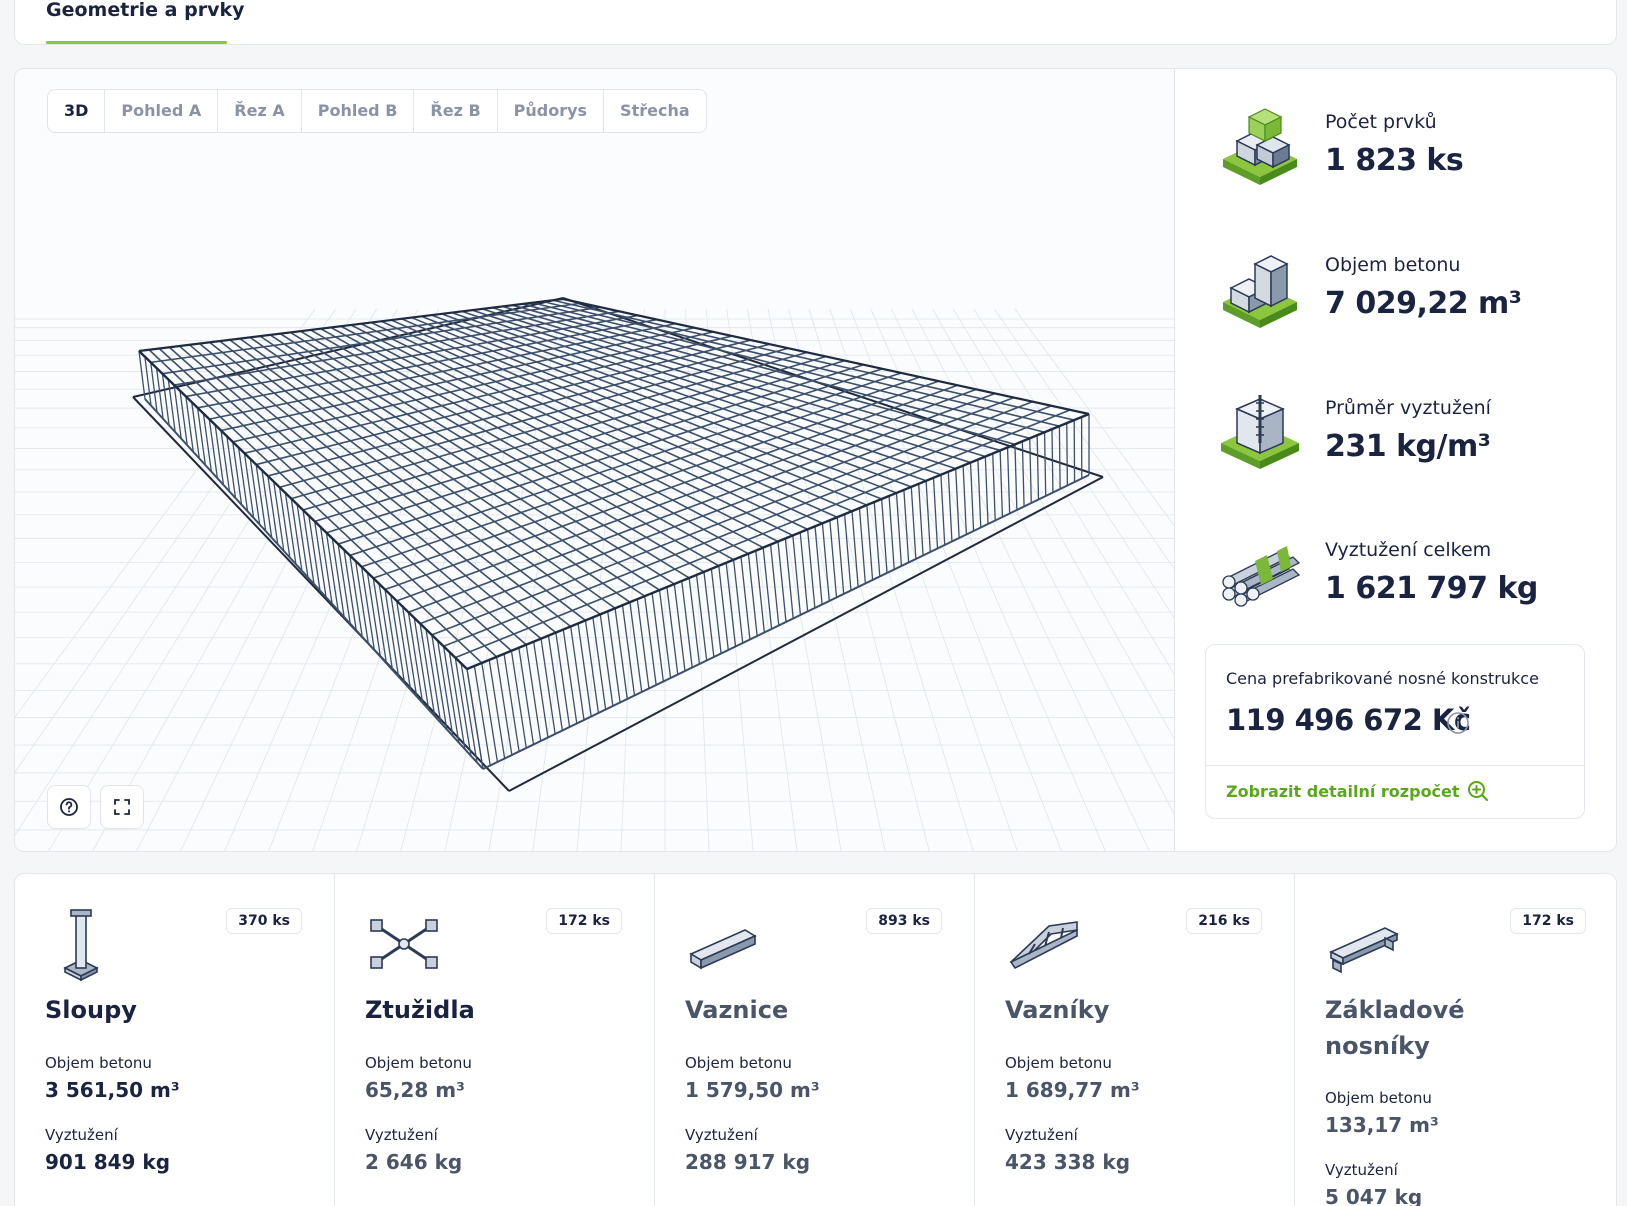 The width and height of the screenshot is (1627, 1206). What do you see at coordinates (904, 921) in the screenshot?
I see `count-badge: 893 ks` at bounding box center [904, 921].